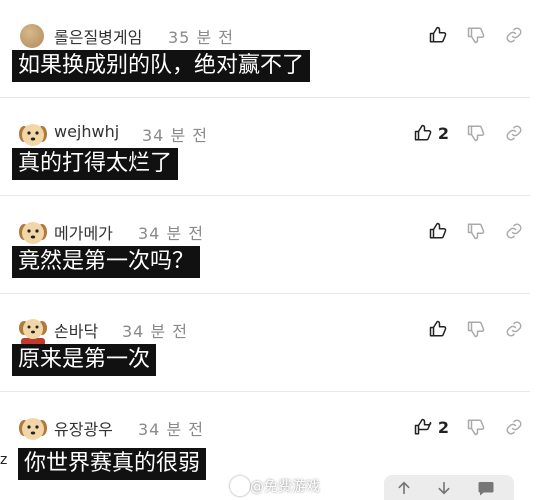  I want to click on comment-text: 如果换成别的队，绝对赢不了, so click(161, 66).